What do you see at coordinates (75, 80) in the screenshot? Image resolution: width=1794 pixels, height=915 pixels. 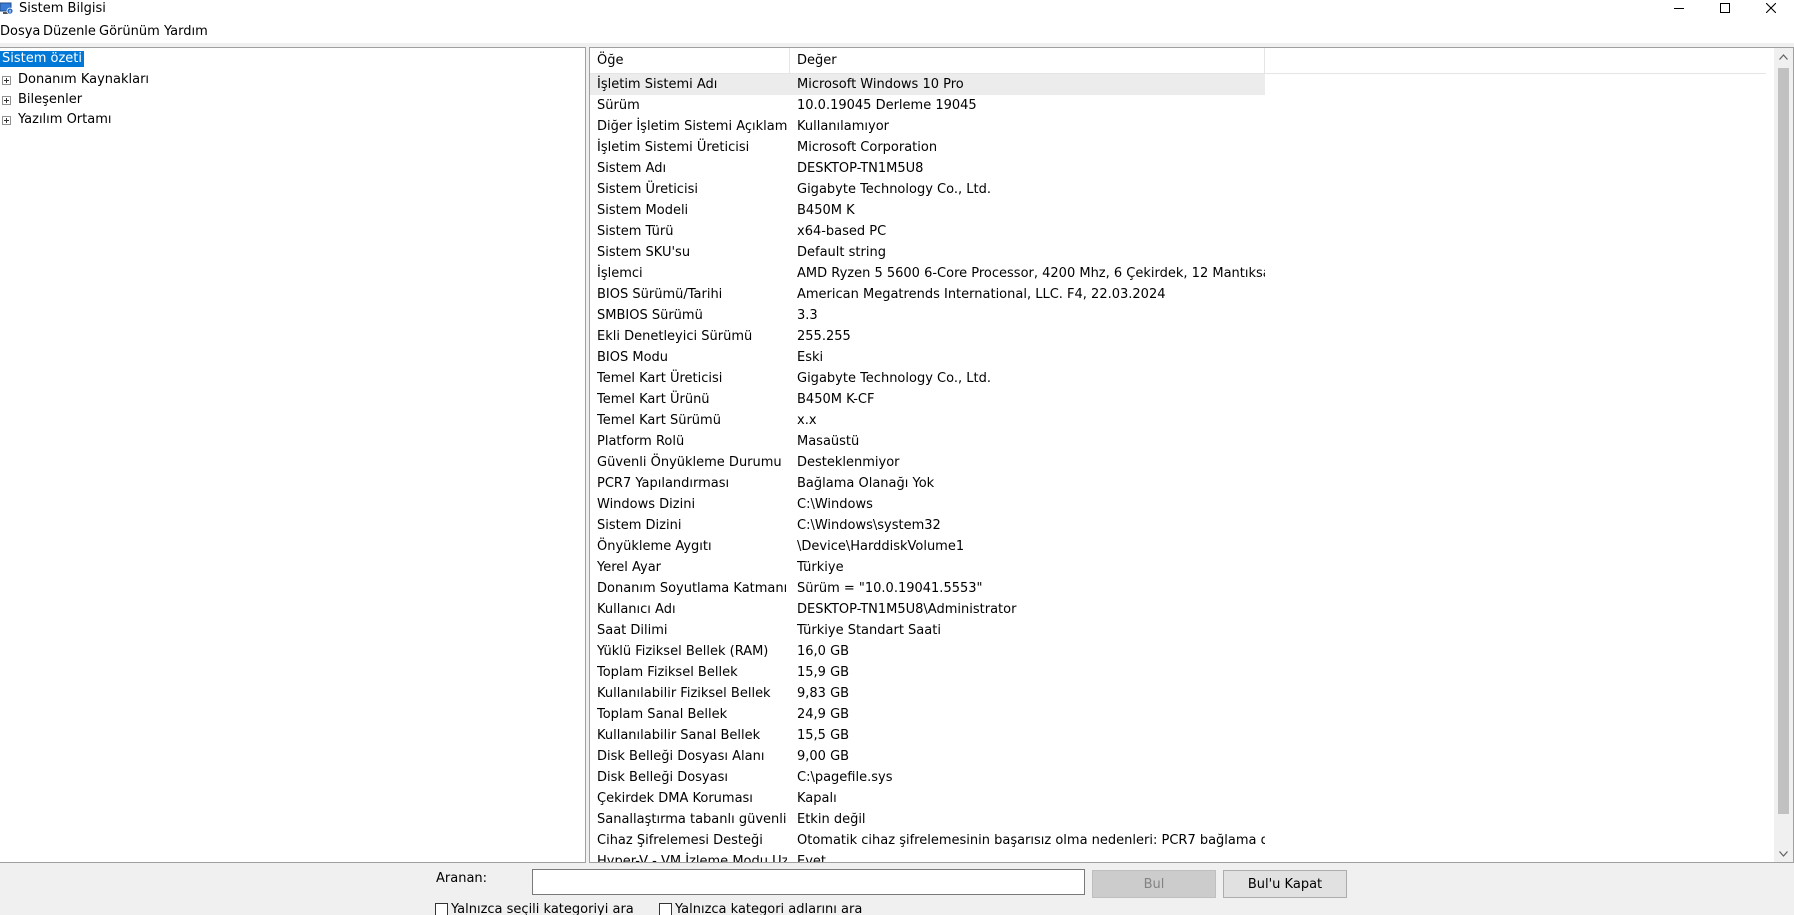 I see `tree-item-hardware-resources: Donanım Kaynakları` at bounding box center [75, 80].